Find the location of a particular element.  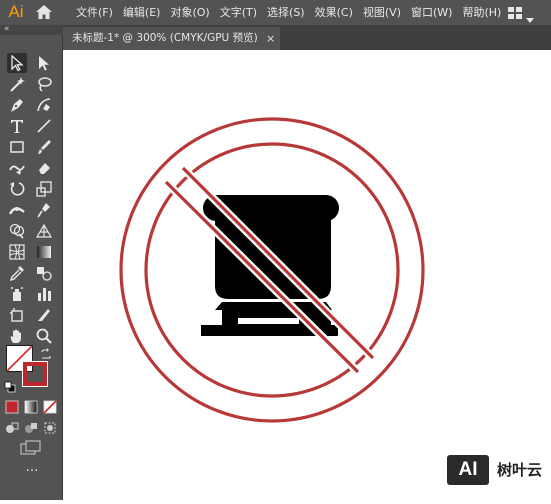

column-graph-tool-icon is located at coordinates (44, 294).